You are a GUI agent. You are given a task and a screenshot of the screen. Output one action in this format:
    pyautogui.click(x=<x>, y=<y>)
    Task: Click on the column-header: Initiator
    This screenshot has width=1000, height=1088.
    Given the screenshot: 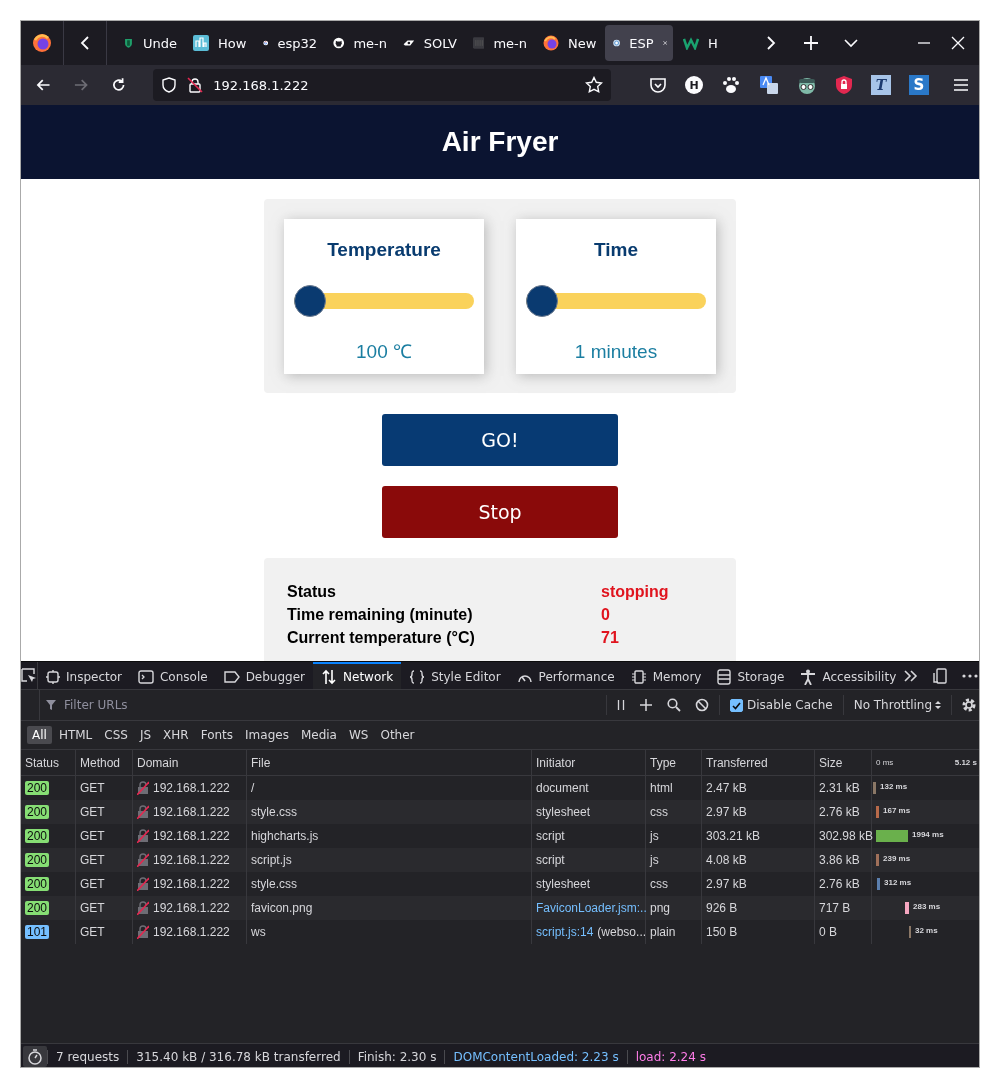 What is the action you would take?
    pyautogui.click(x=589, y=763)
    